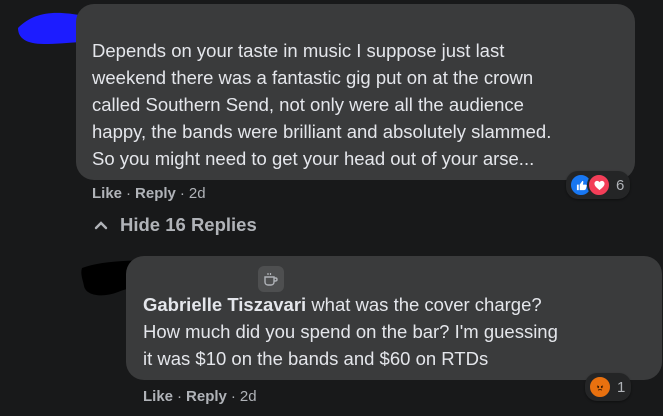 The width and height of the screenshot is (663, 416). I want to click on angry-icon, so click(600, 387).